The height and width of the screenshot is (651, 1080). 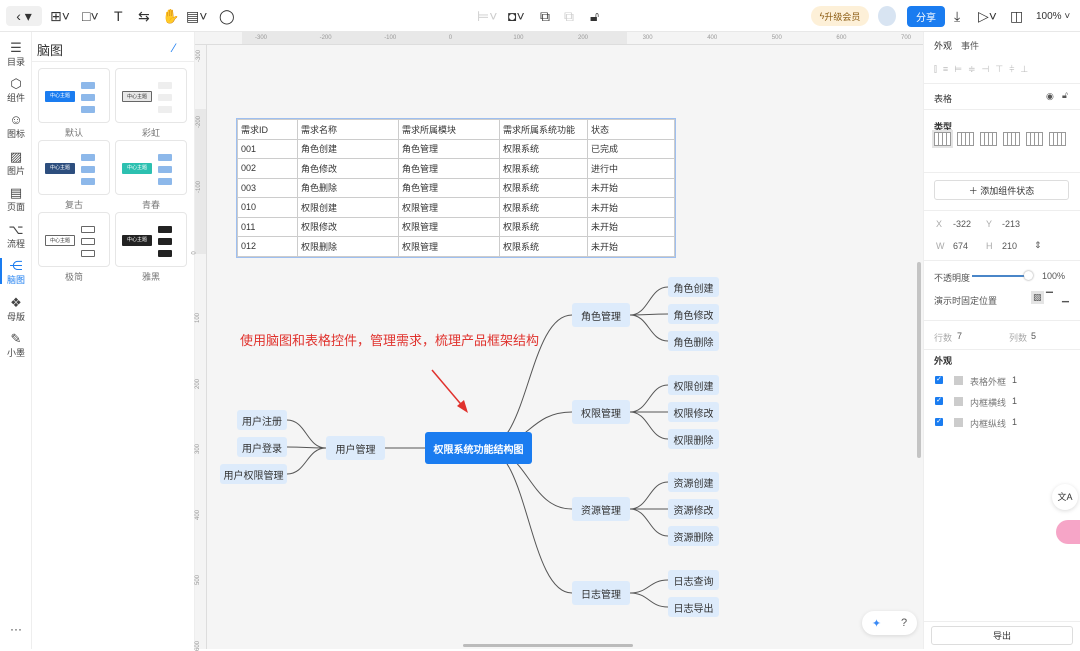 I want to click on insert-button: ⊞˅, so click(x=60, y=16).